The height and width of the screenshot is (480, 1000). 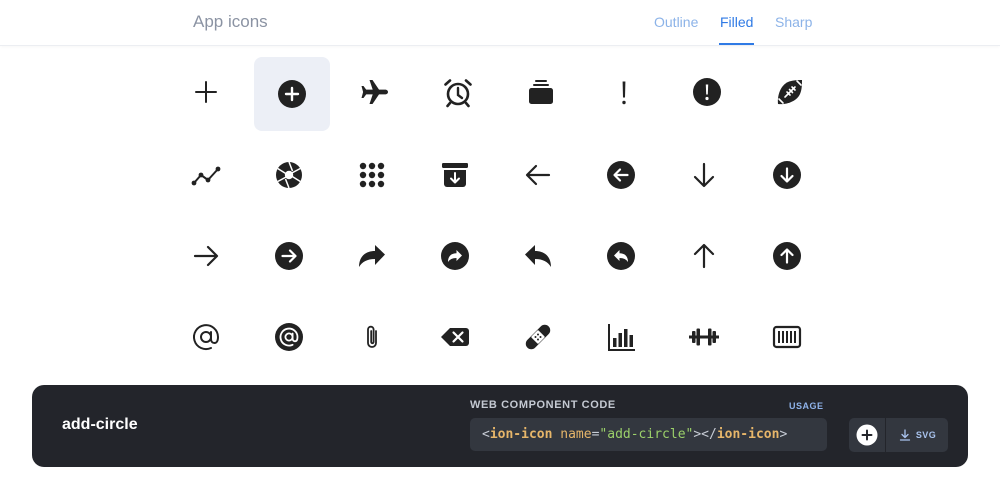 I want to click on tab-outline: Outline, so click(x=676, y=22).